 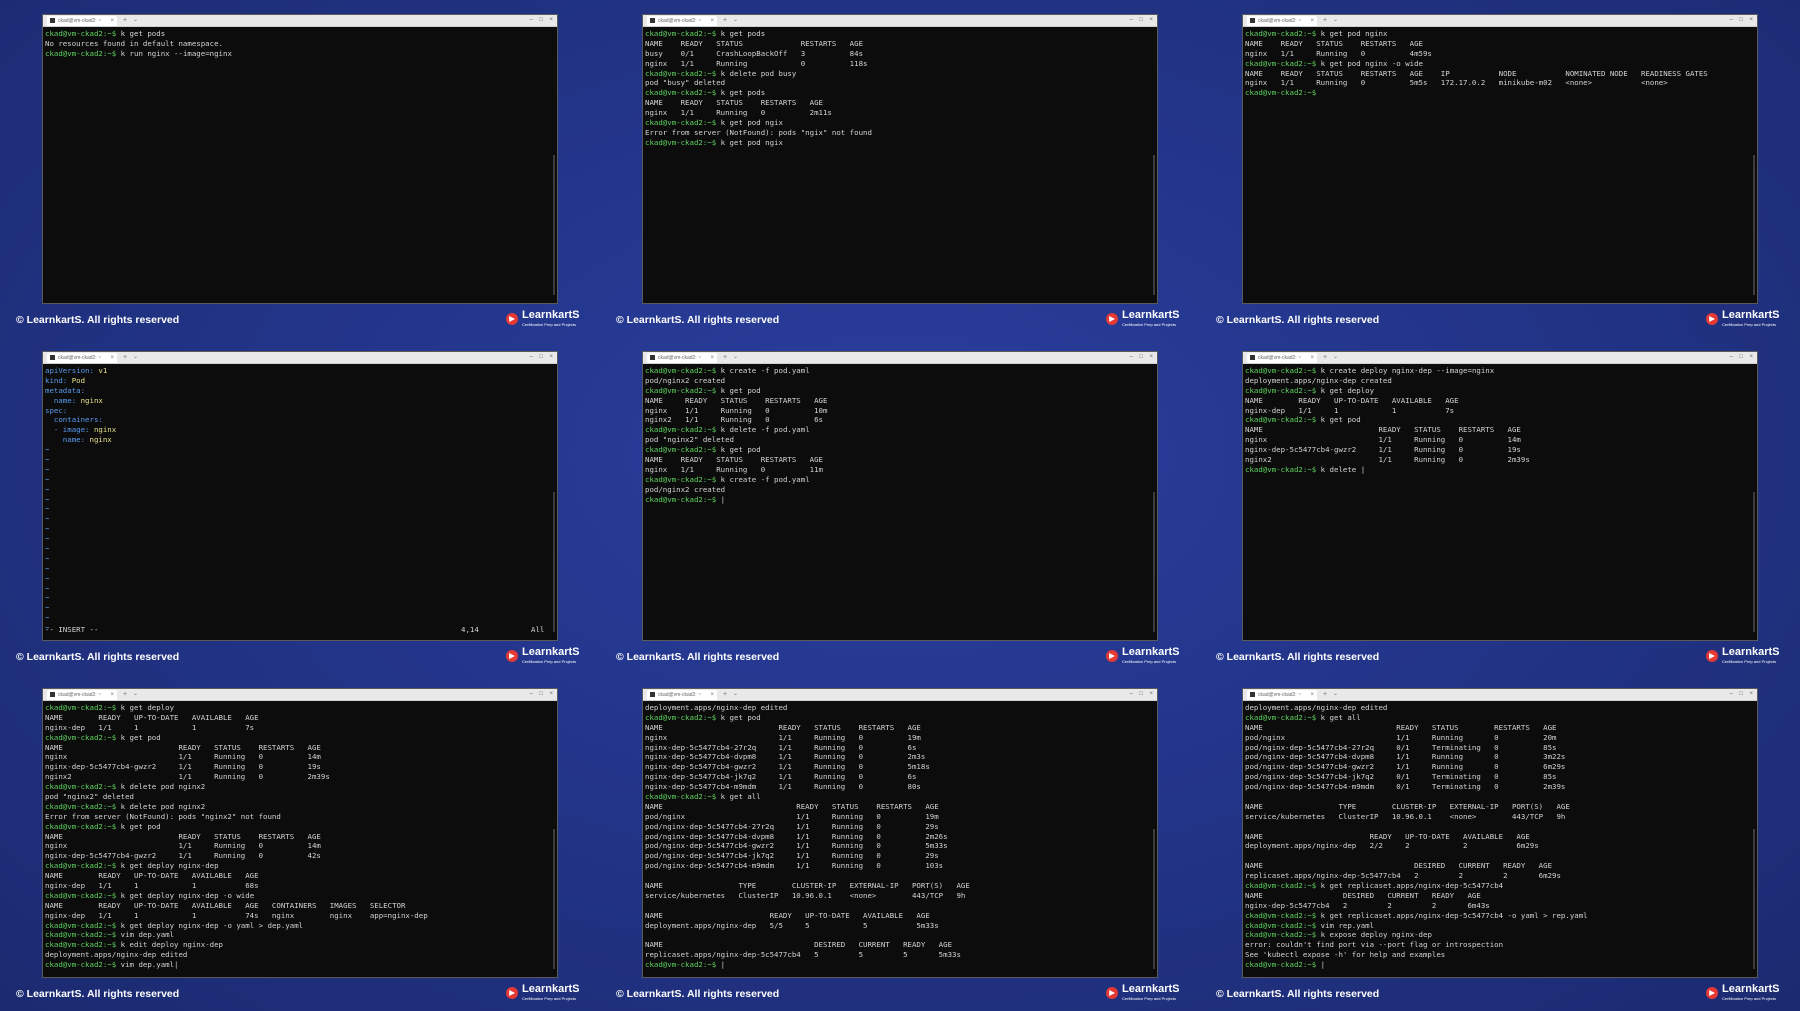 I want to click on logo-icon, so click(x=1112, y=318).